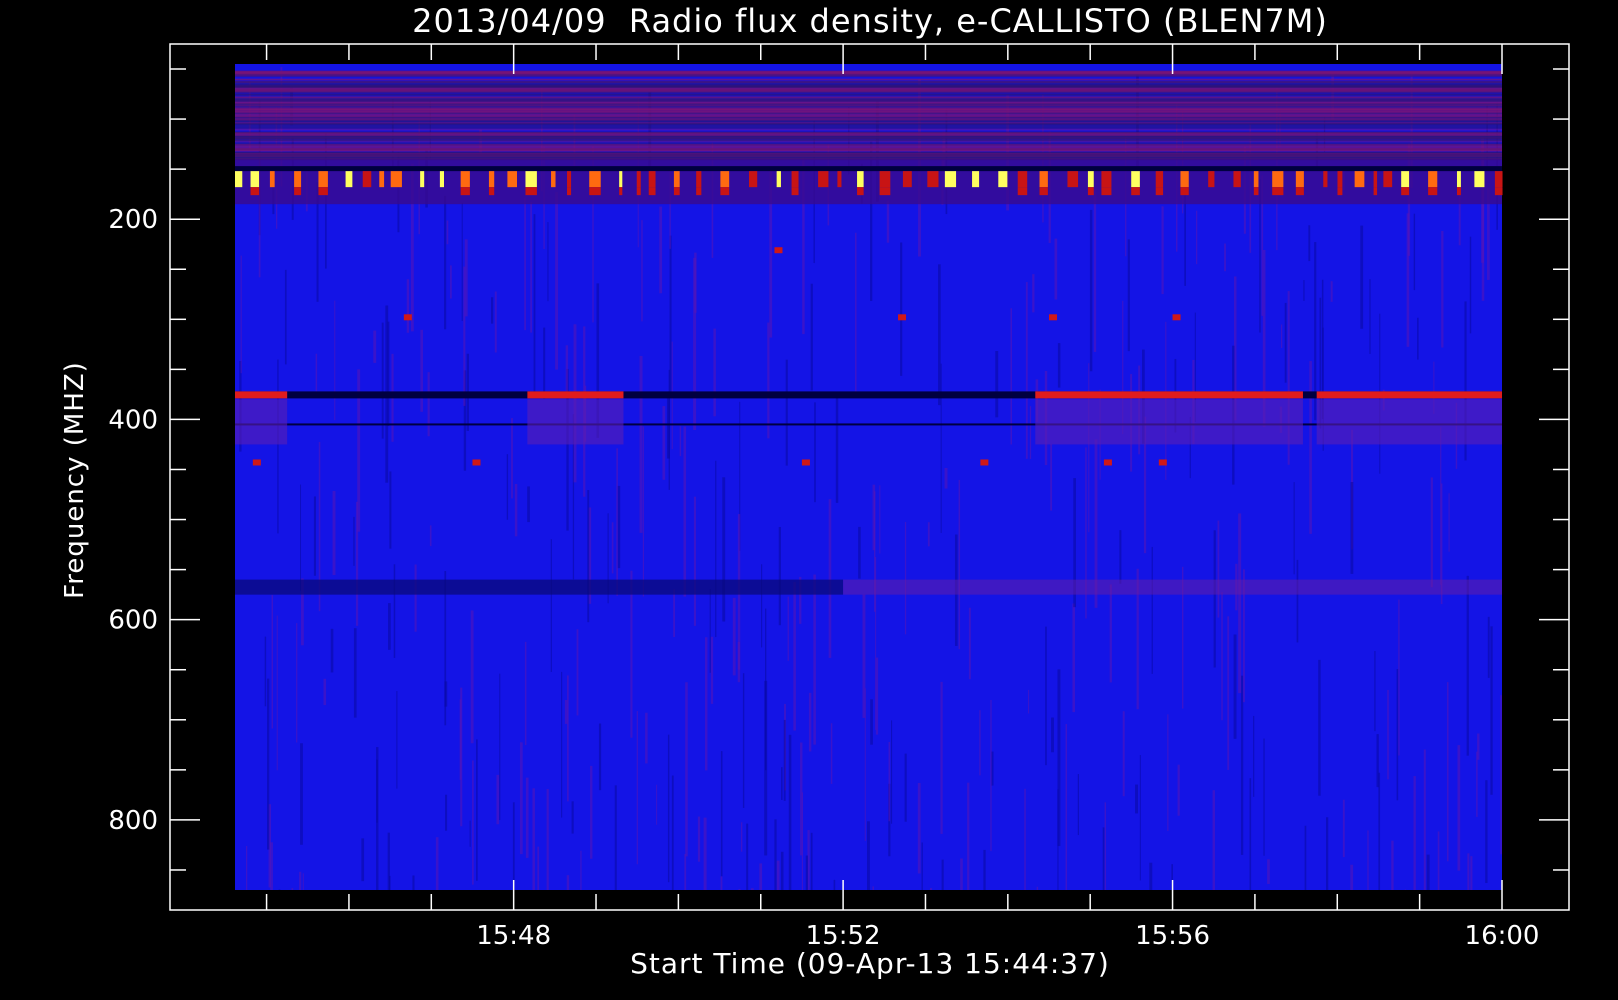 The height and width of the screenshot is (1000, 1618). Describe the element at coordinates (133, 821) in the screenshot. I see `y-tick-label: 800` at that location.